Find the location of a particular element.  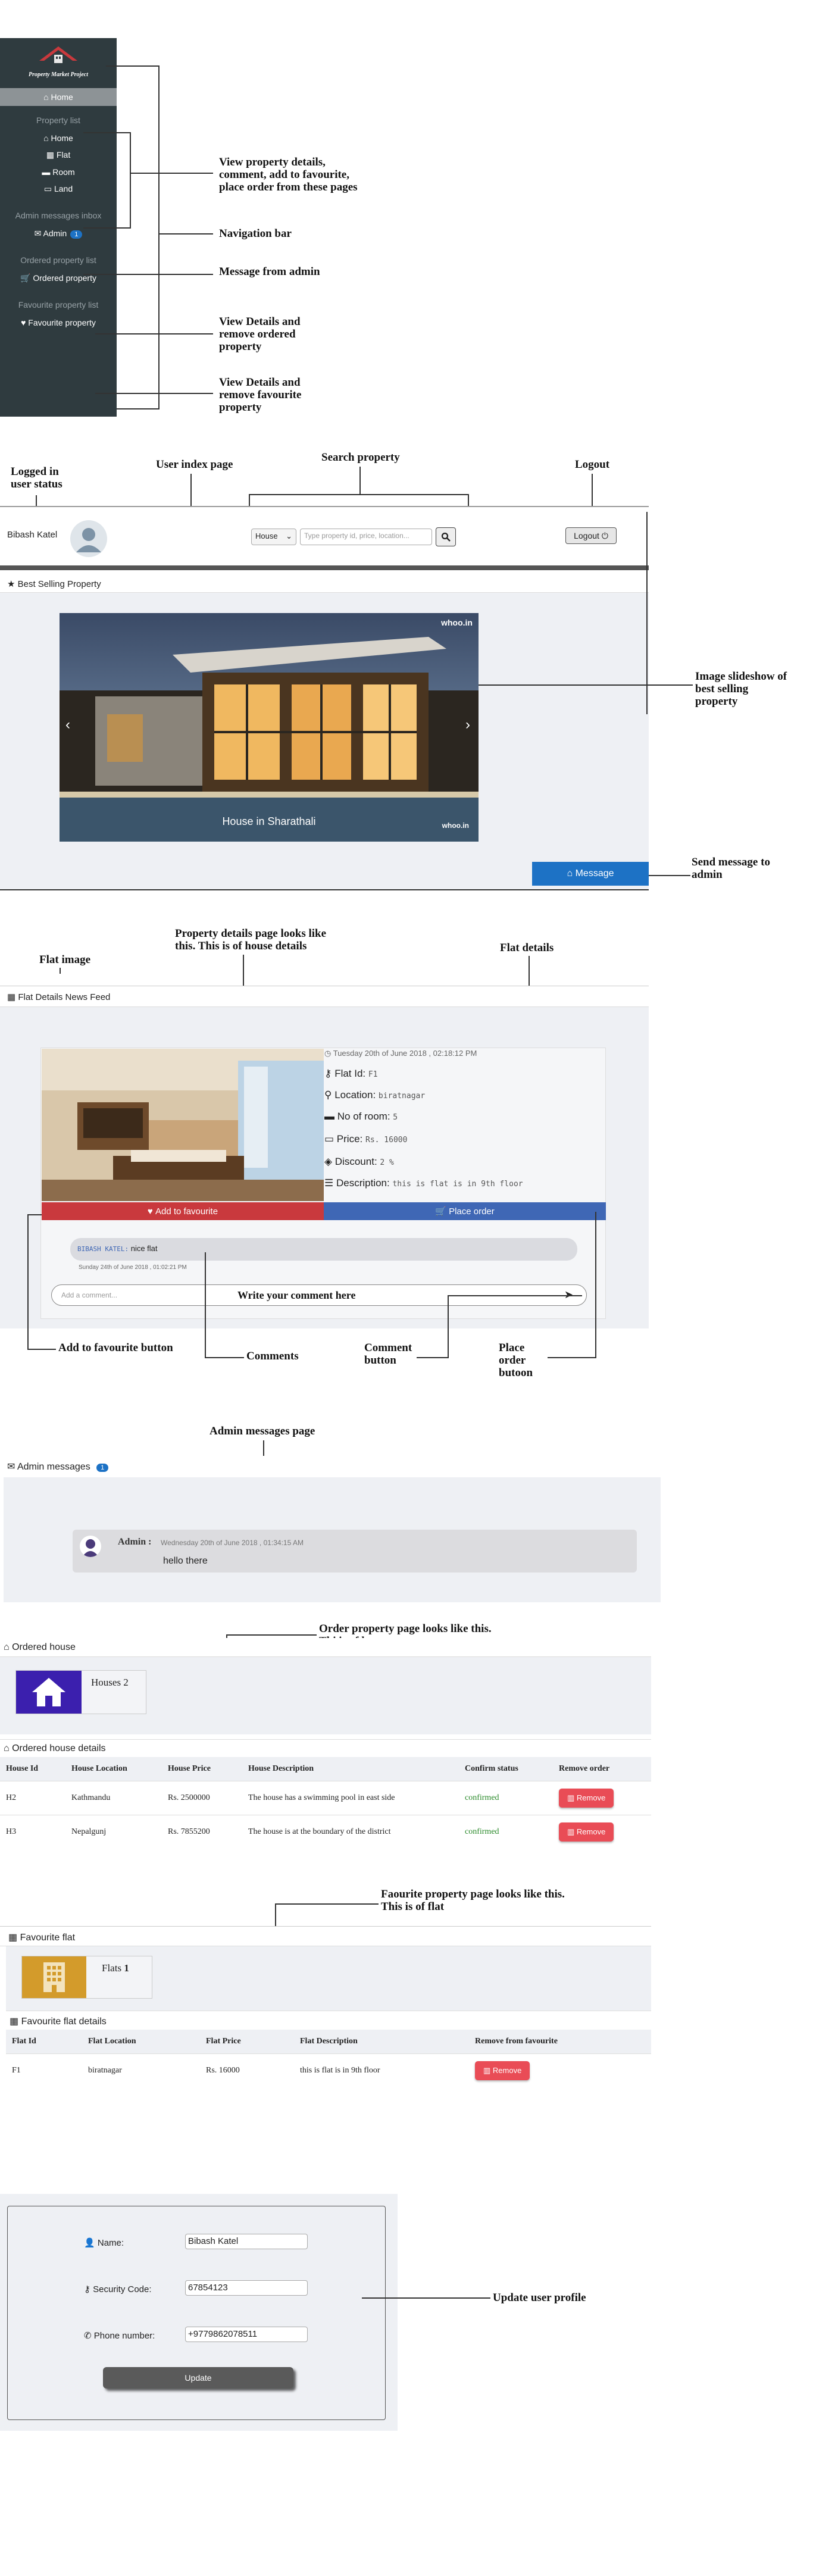

houses-count-card: Houses 2 is located at coordinates (80, 1692).